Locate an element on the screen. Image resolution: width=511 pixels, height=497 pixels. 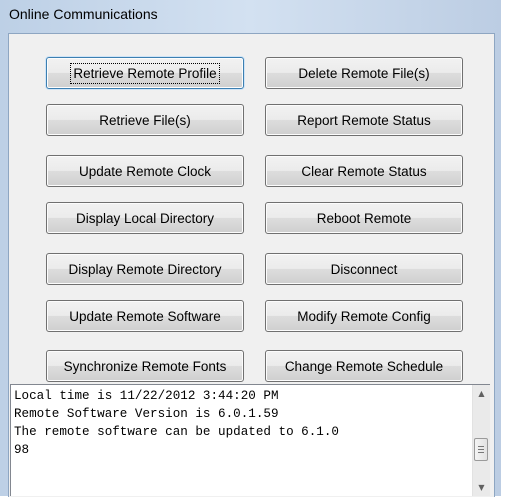
display-local-directory-button: Display Local Directory is located at coordinates (145, 218).